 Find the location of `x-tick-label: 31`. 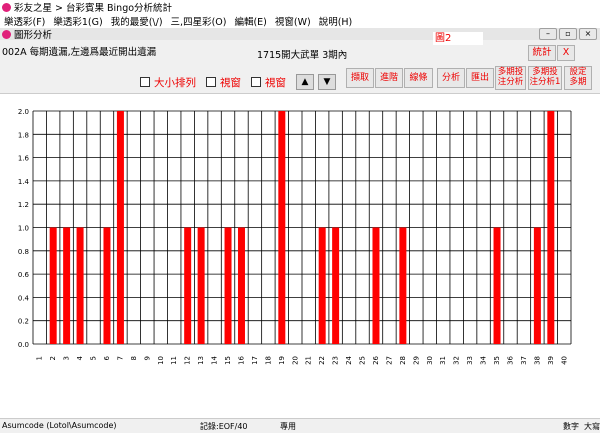

x-tick-label: 31 is located at coordinates (443, 360).